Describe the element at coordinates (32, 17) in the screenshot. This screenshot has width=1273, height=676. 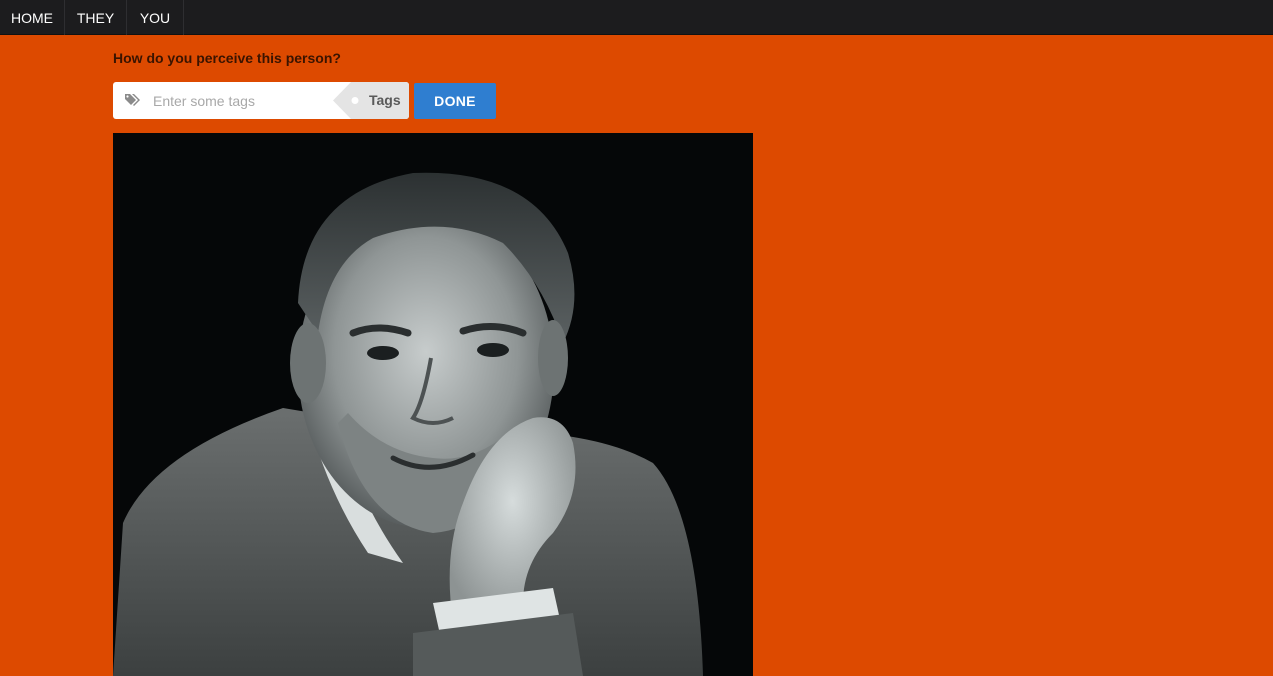
I see `nav-item-home: HOME` at that location.